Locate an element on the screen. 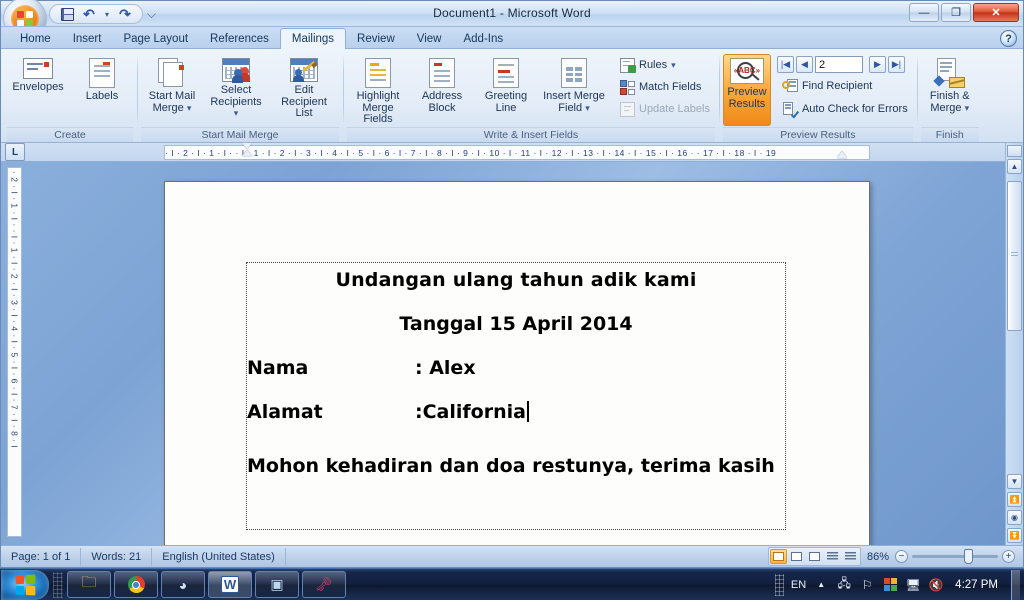  scroll-up-button: ▲ is located at coordinates (1014, 166).